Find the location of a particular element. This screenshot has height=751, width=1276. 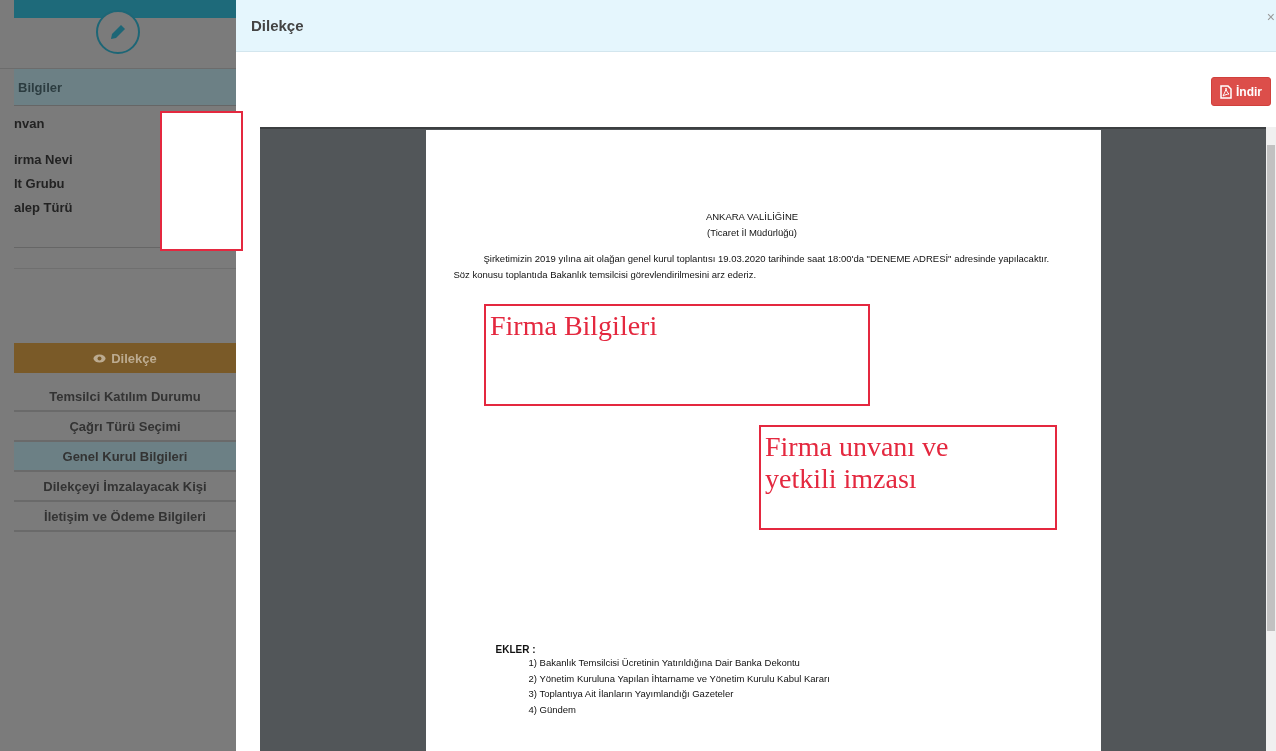

field-label: lt Grubu is located at coordinates (40, 184).